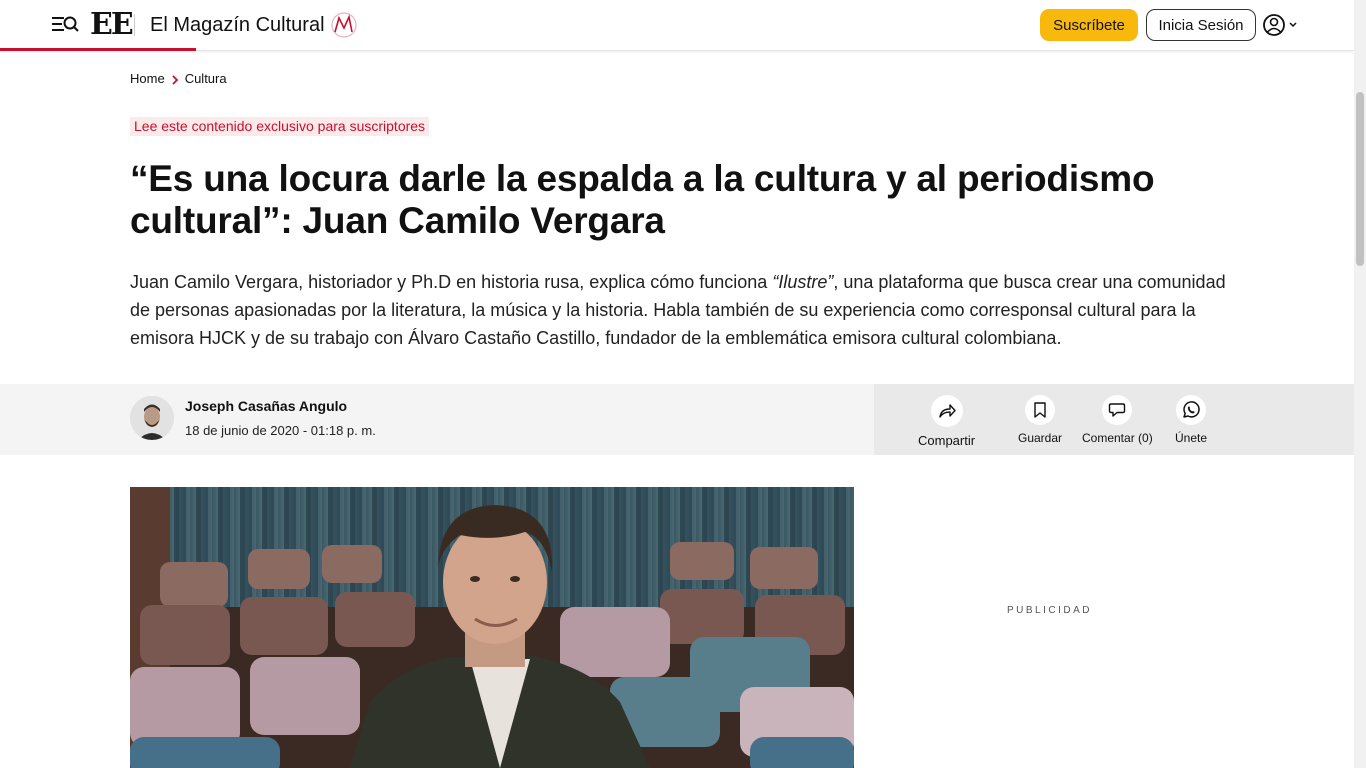 Image resolution: width=1366 pixels, height=768 pixels. I want to click on advertisement-label: PUBLICIDAD, so click(1050, 610).